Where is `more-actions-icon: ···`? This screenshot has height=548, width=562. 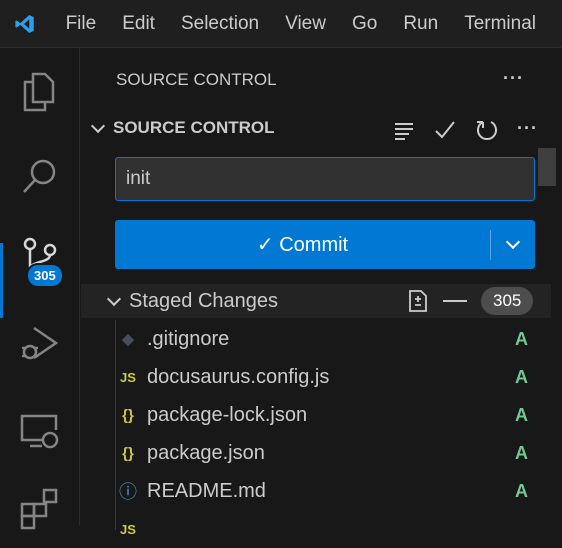 more-actions-icon: ··· is located at coordinates (513, 78).